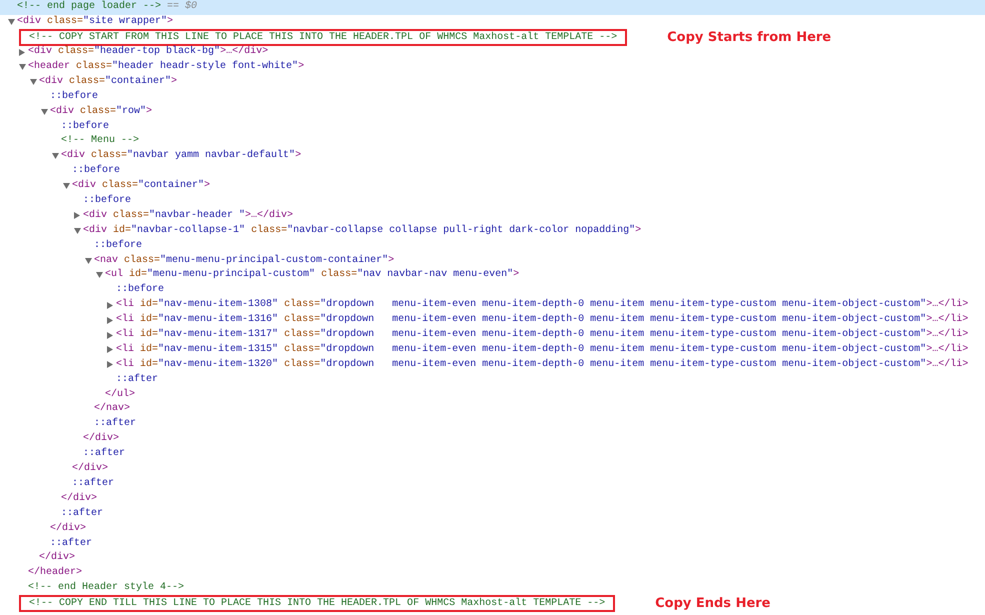 This screenshot has height=615, width=985. Describe the element at coordinates (188, 216) in the screenshot. I see `html-tag: <div class="navbar-header ">…</div>` at that location.